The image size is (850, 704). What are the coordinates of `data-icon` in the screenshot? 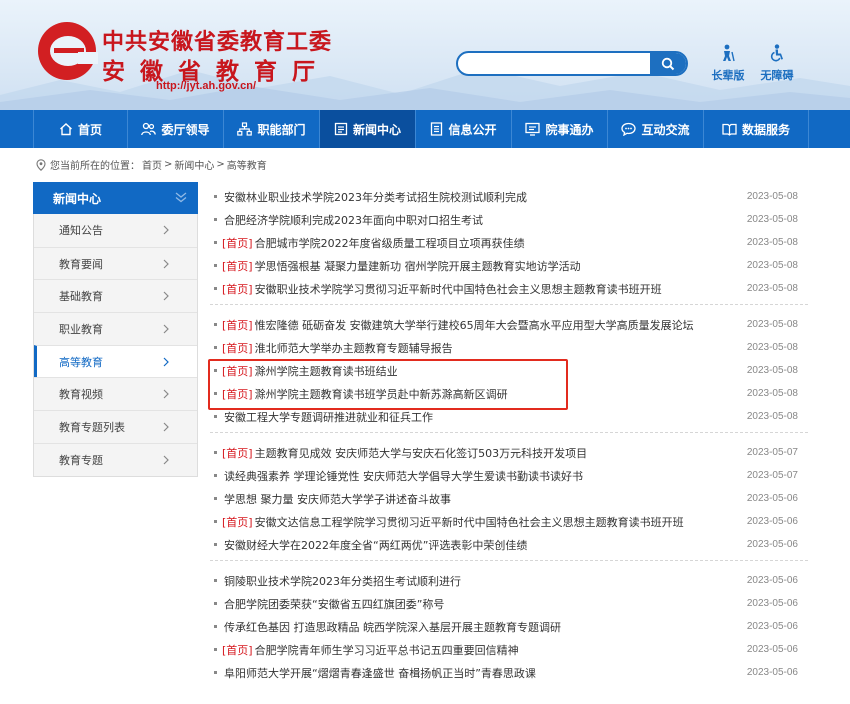 It's located at (729, 129).